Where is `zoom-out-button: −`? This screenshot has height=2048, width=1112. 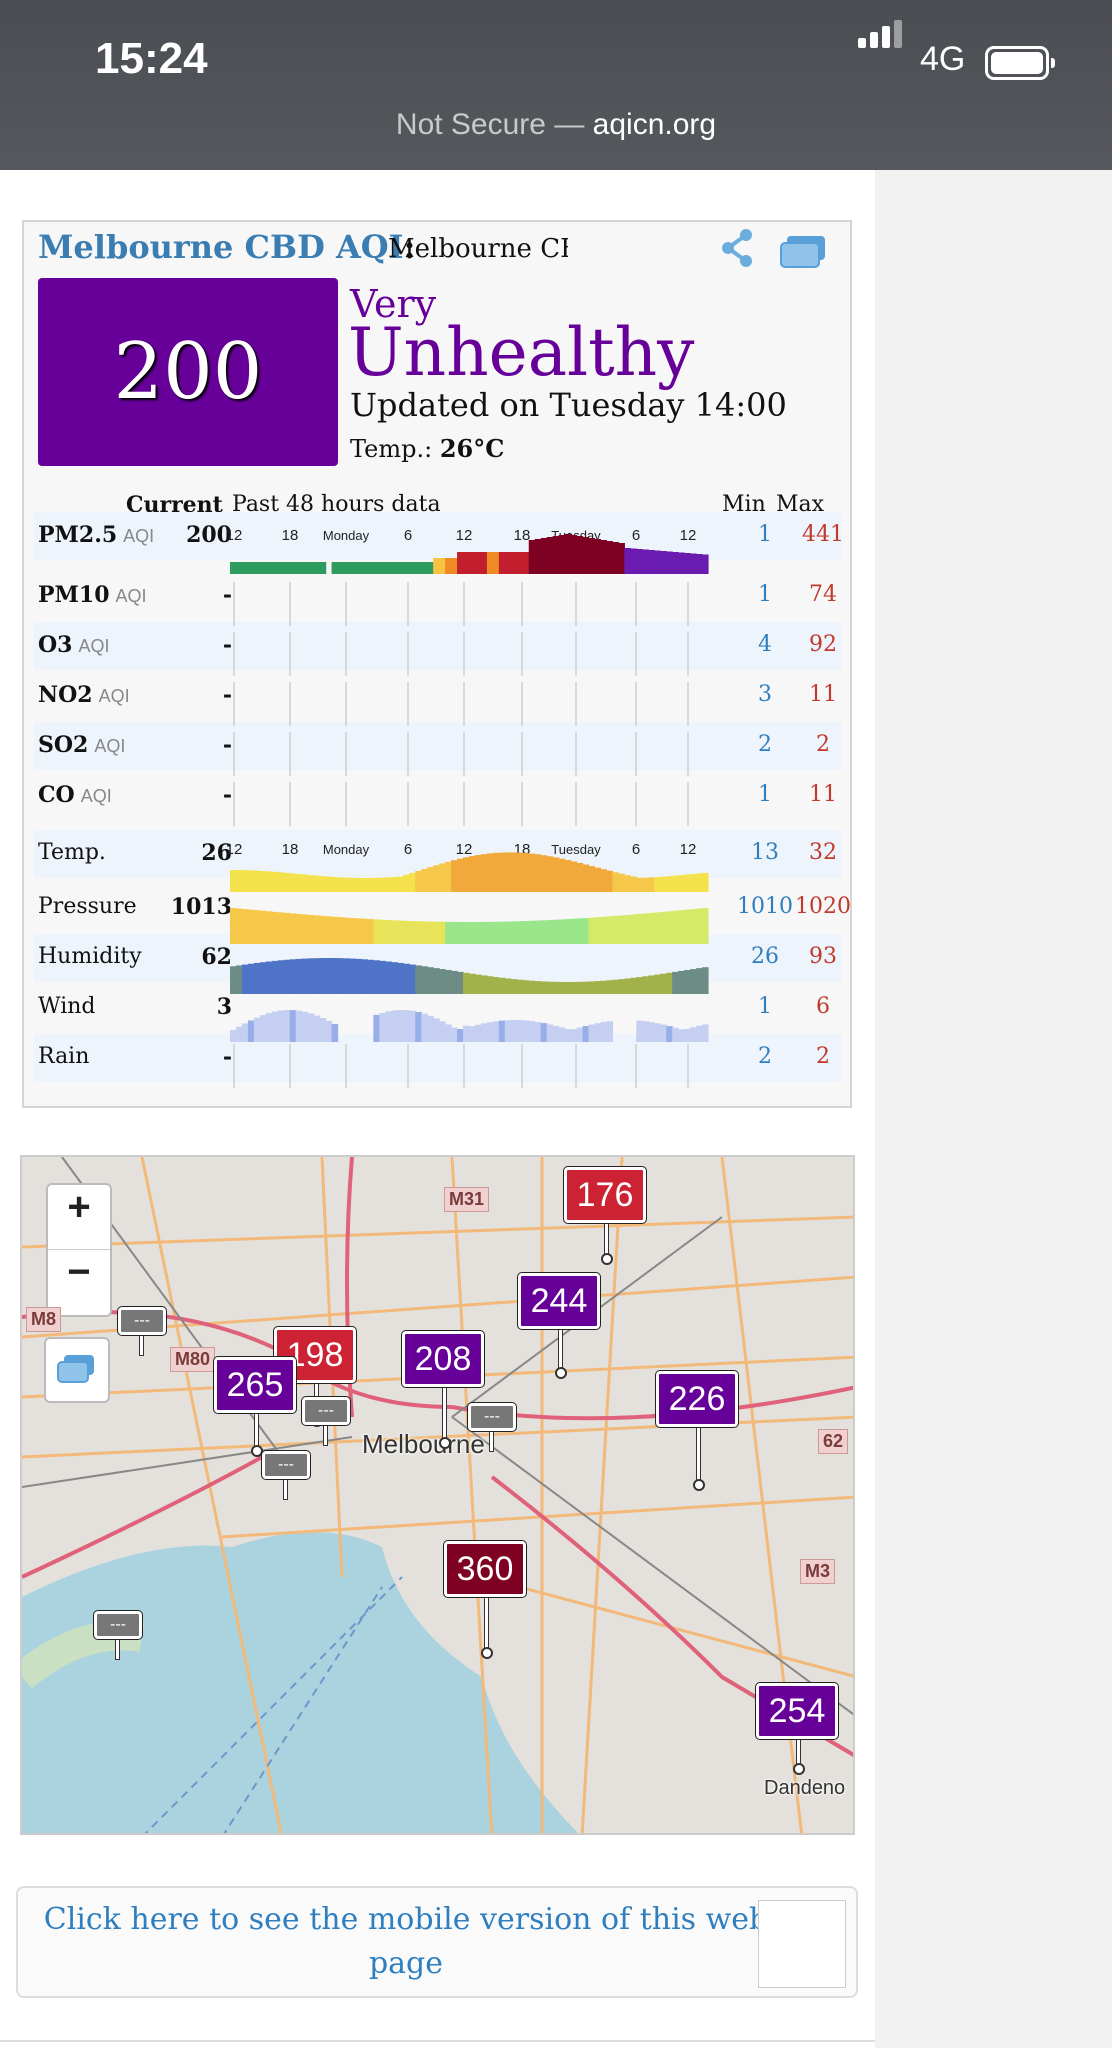
zoom-out-button: − is located at coordinates (79, 1281).